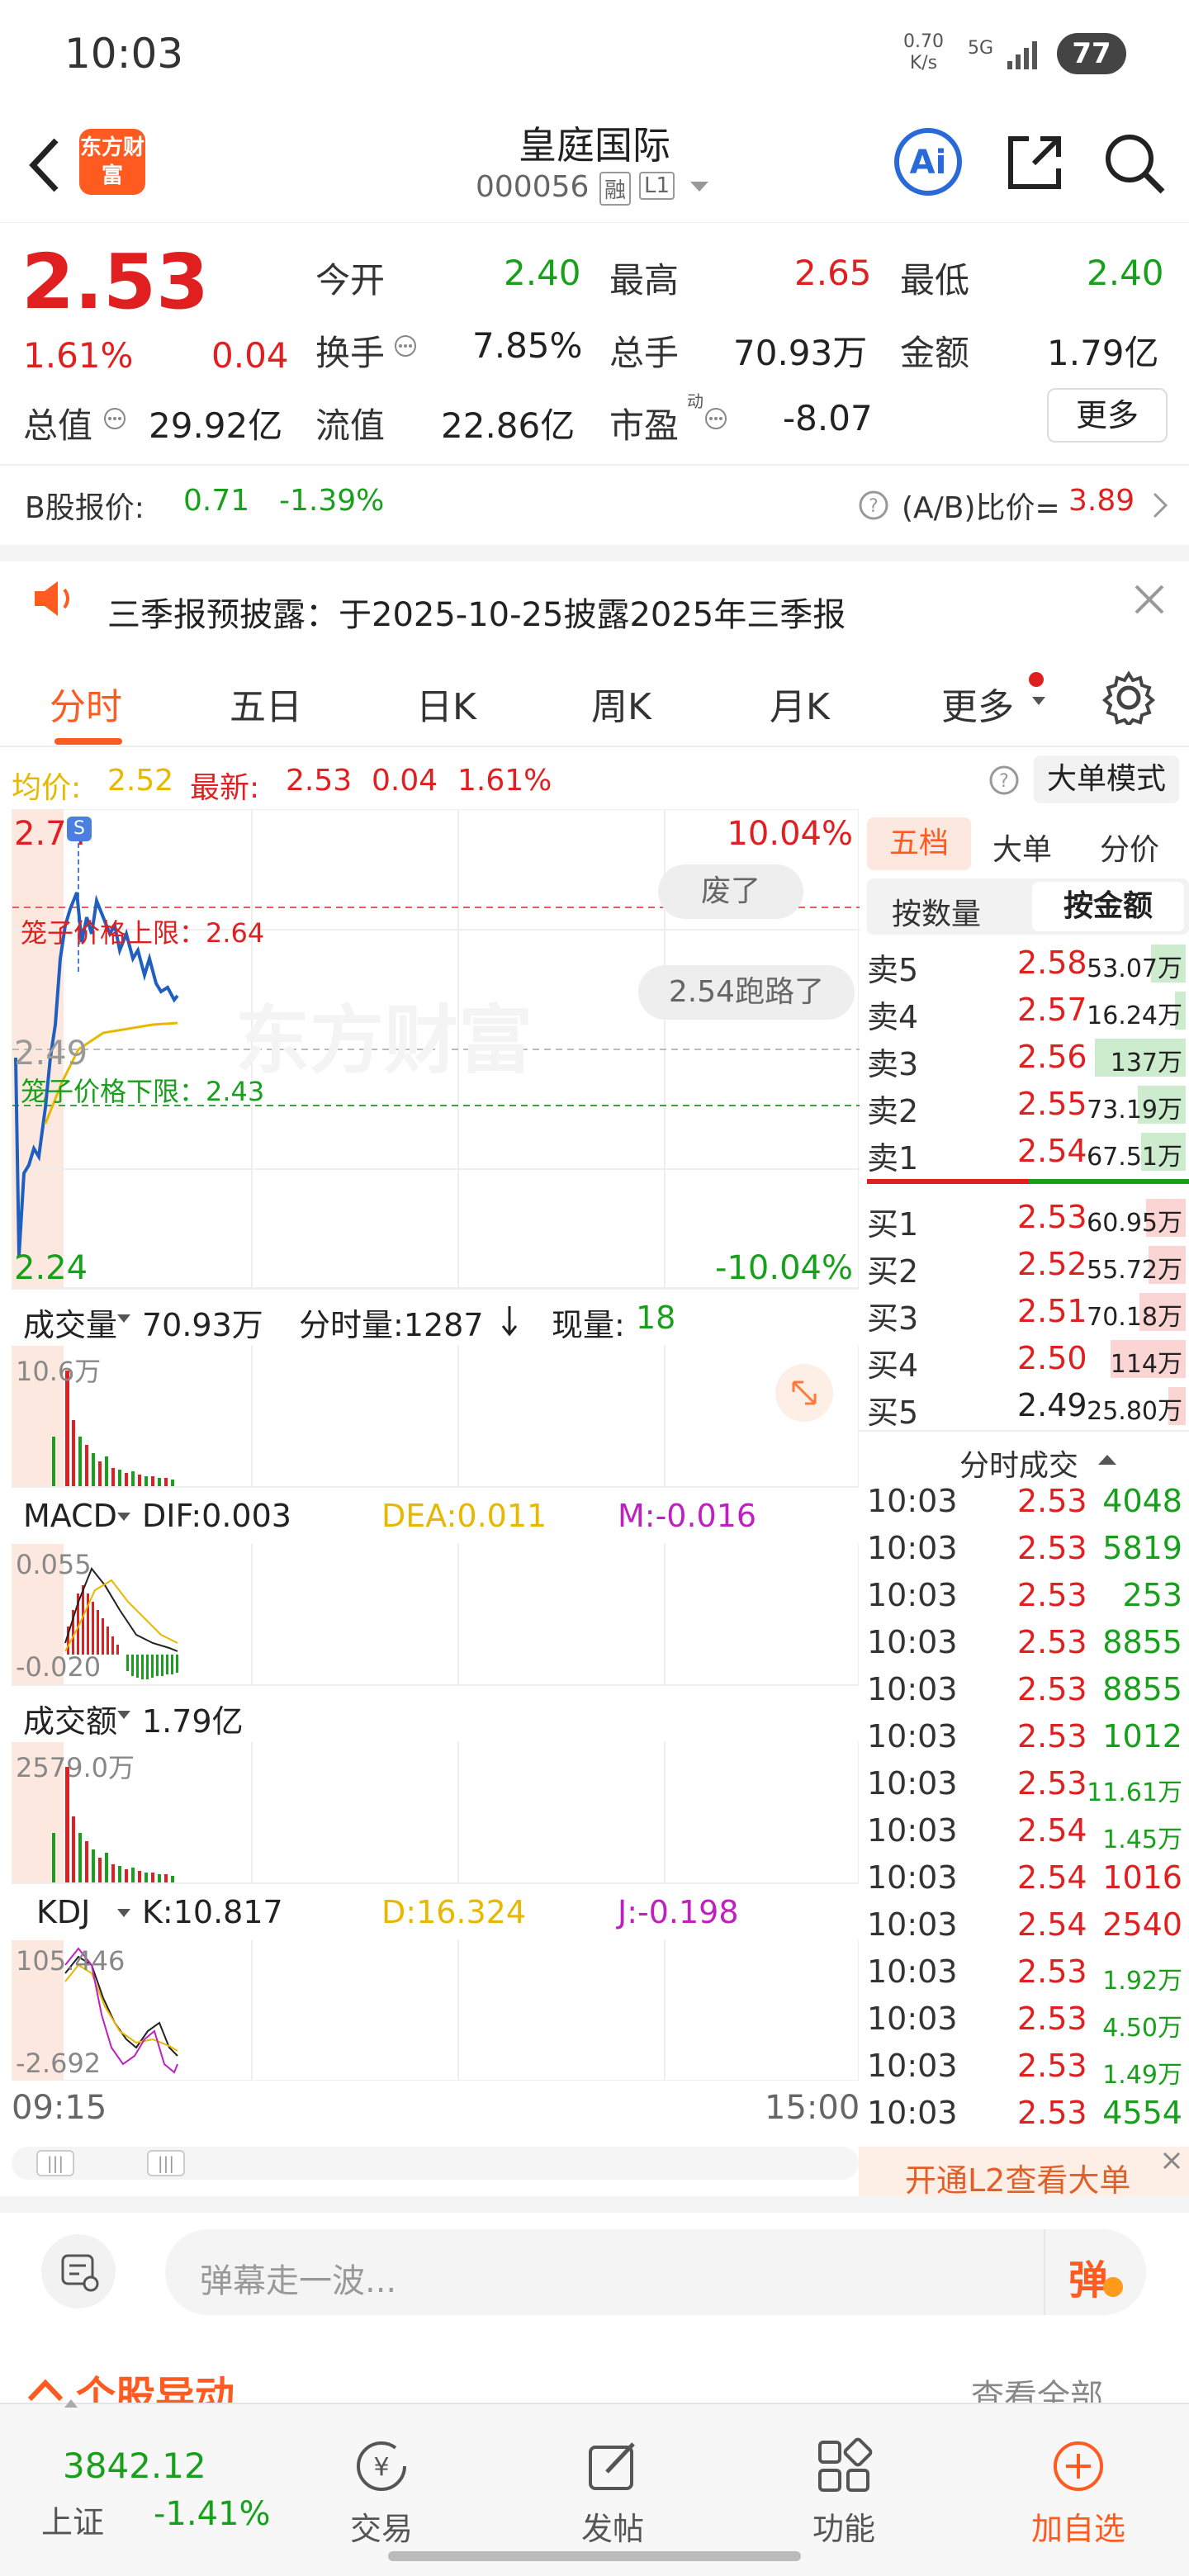 The image size is (1189, 2576). Describe the element at coordinates (381, 2493) in the screenshot. I see `nav-trade: ¥ 交易` at that location.